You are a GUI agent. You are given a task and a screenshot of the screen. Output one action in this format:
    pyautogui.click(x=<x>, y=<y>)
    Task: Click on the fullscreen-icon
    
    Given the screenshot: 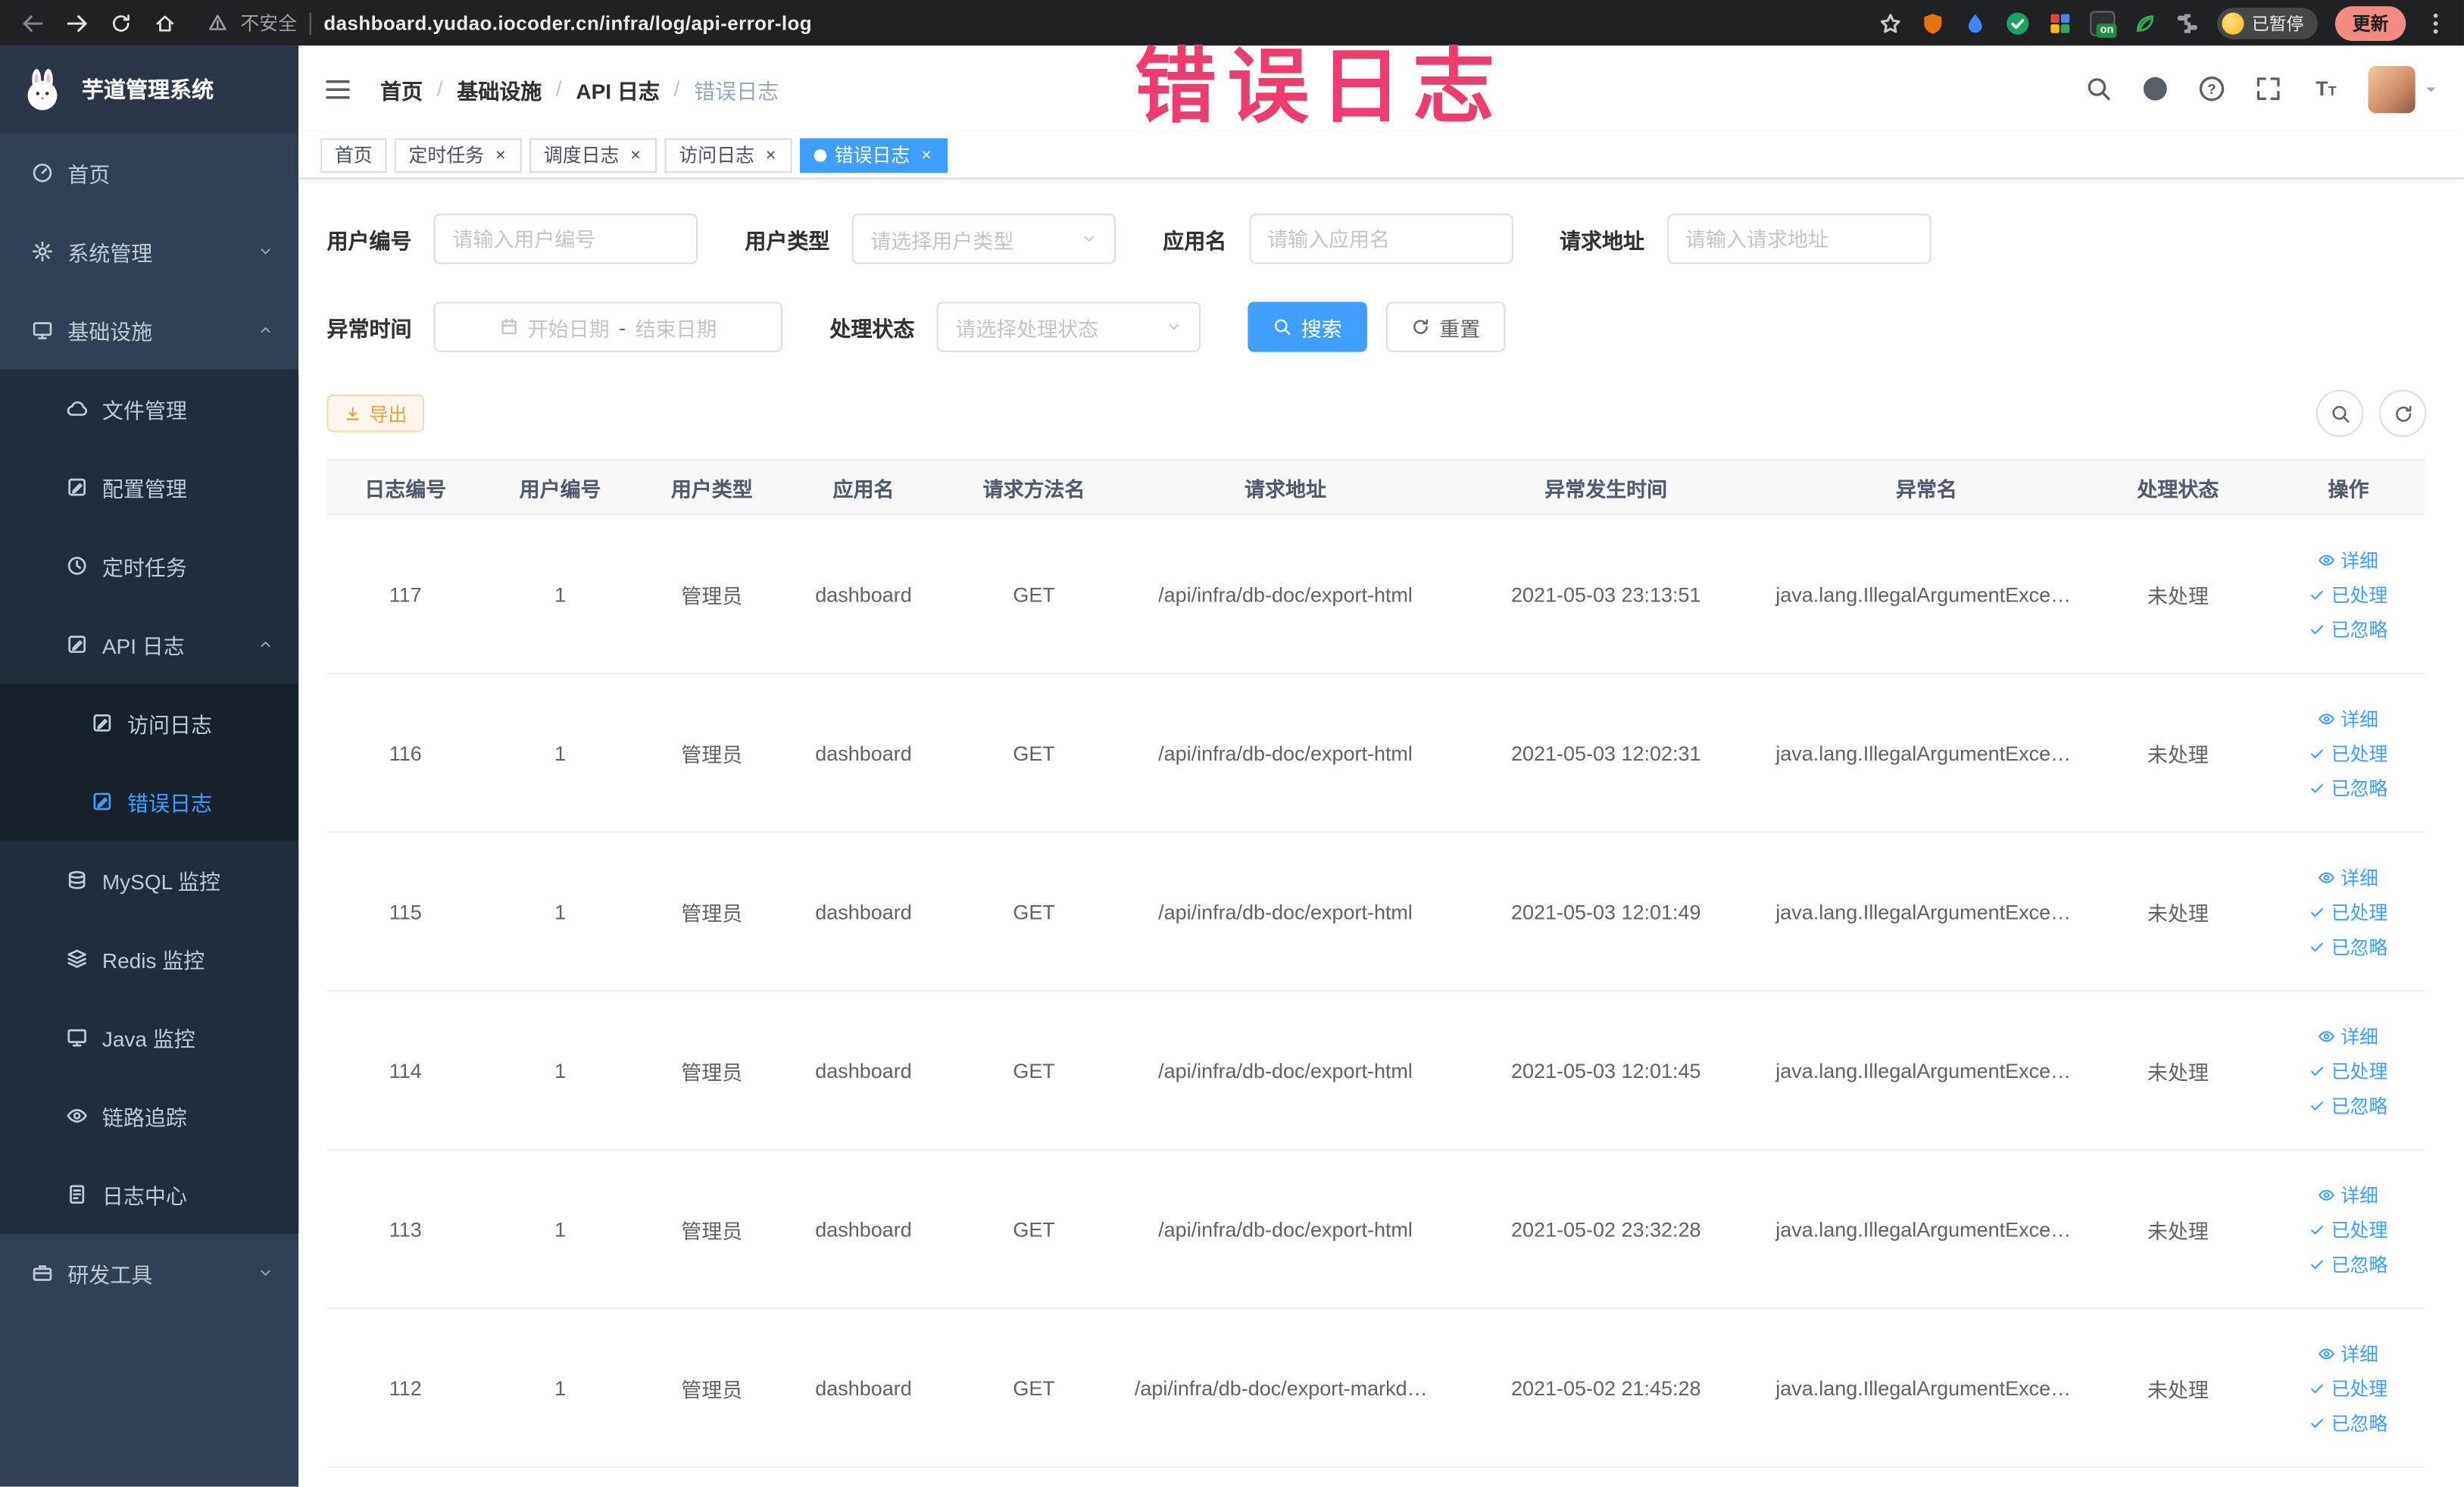 What is the action you would take?
    pyautogui.click(x=2268, y=89)
    